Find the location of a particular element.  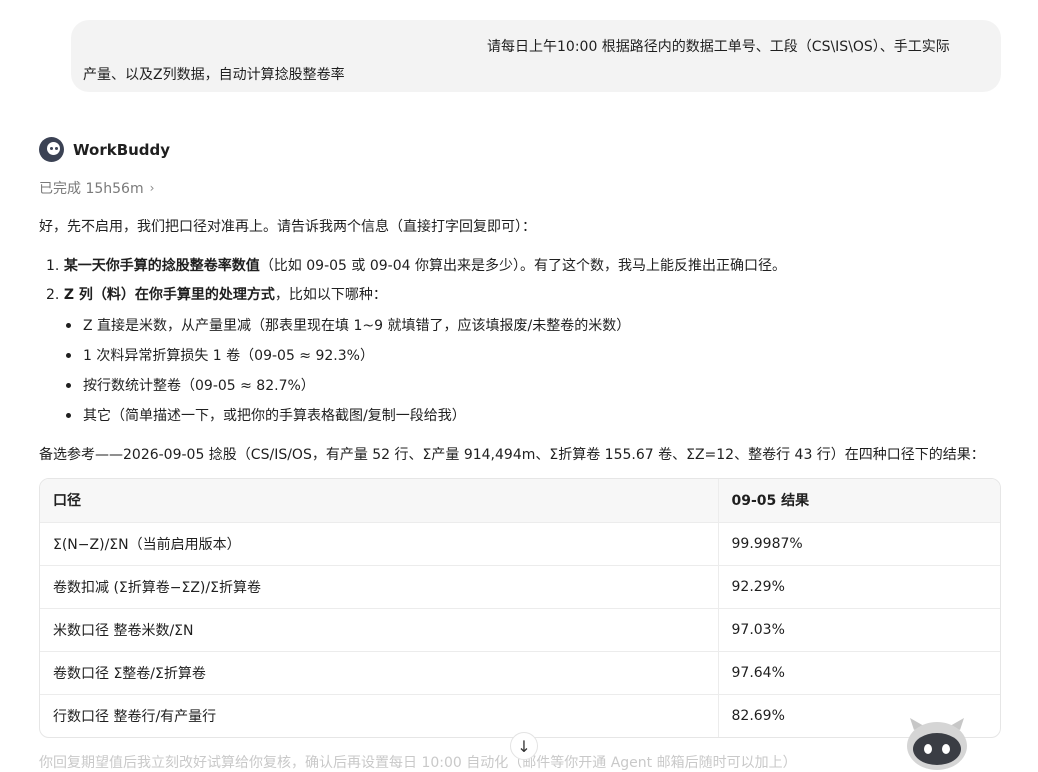

list-item-bold: 某一天你手算的捻股整卷率数值 is located at coordinates (161, 266).